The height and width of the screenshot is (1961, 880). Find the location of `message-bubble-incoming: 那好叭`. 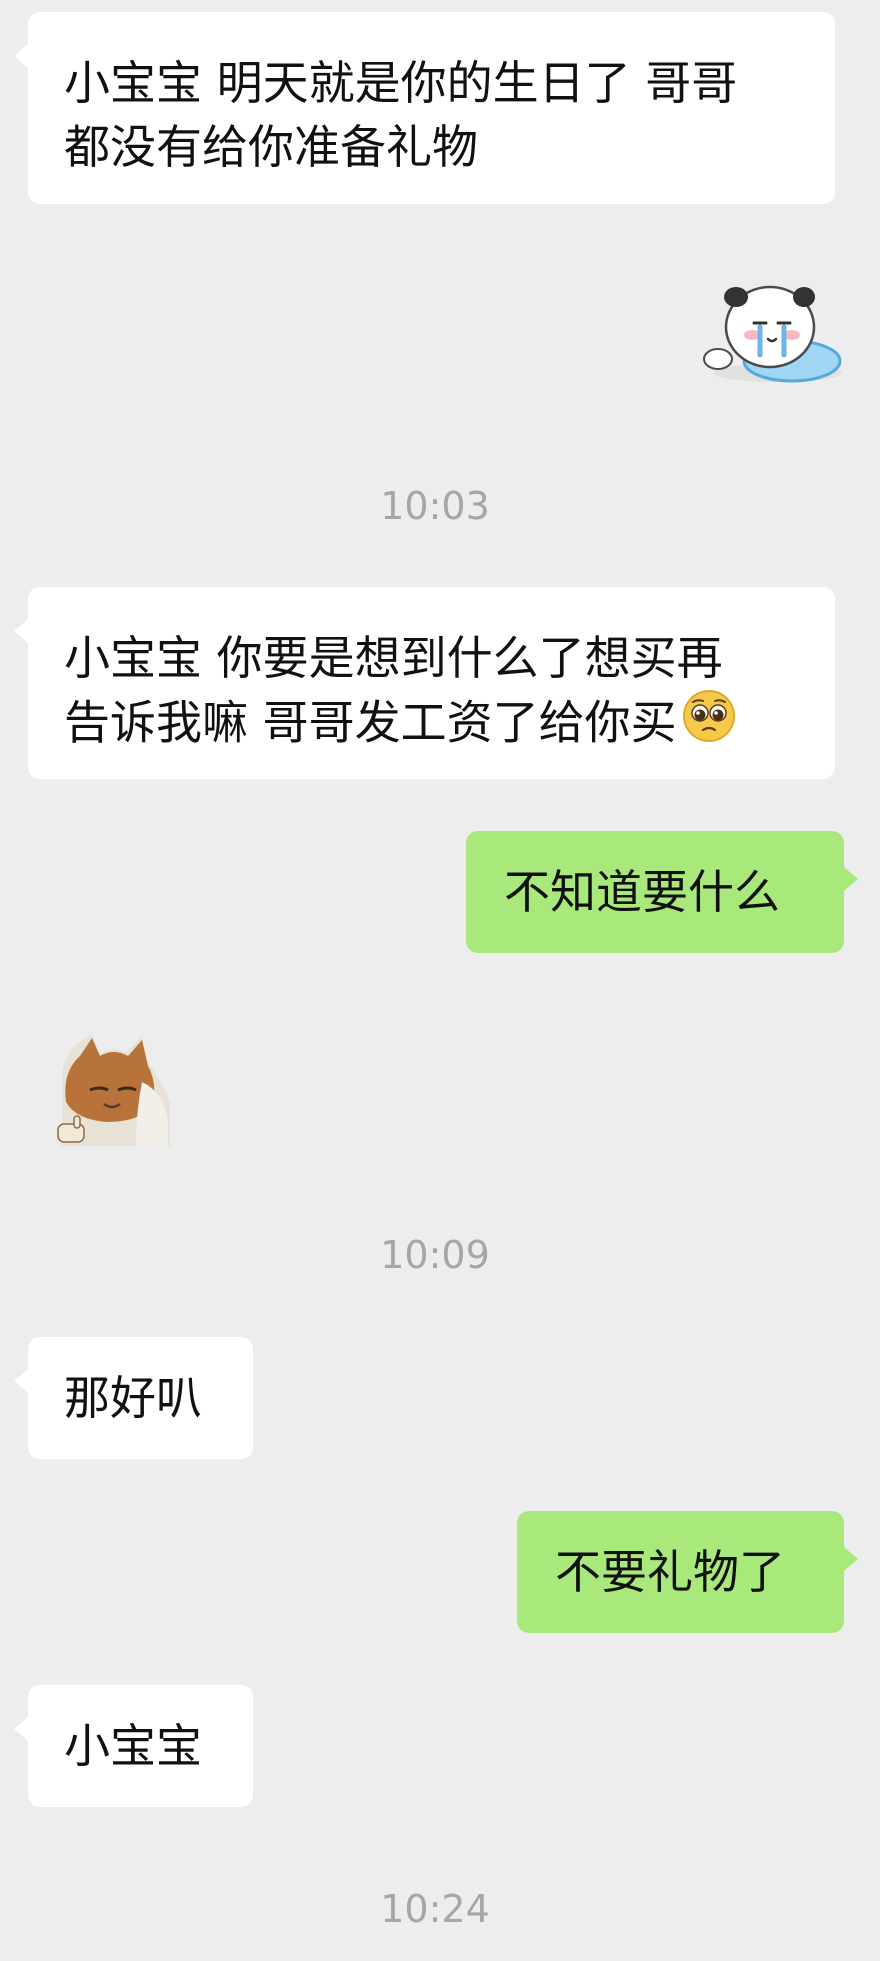

message-bubble-incoming: 那好叭 is located at coordinates (133, 1398).